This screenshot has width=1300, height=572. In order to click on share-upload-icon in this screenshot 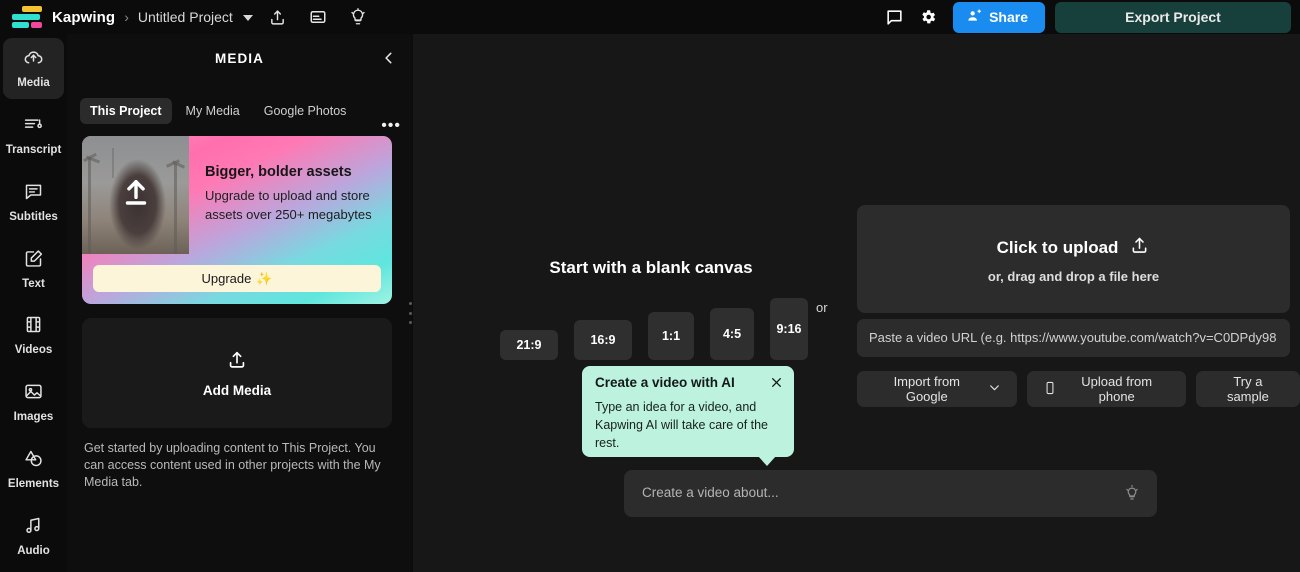, I will do `click(278, 17)`.